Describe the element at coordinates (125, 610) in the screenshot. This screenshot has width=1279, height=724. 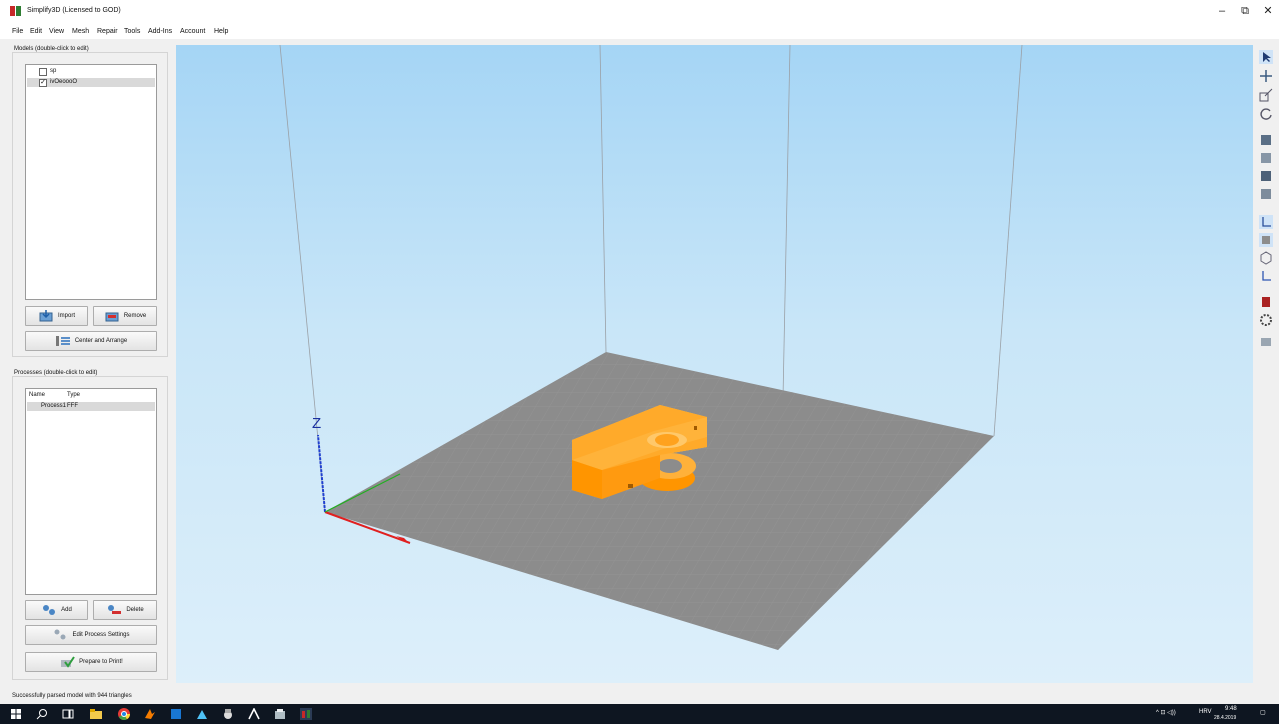
I see `delete-process-button: Delete` at that location.